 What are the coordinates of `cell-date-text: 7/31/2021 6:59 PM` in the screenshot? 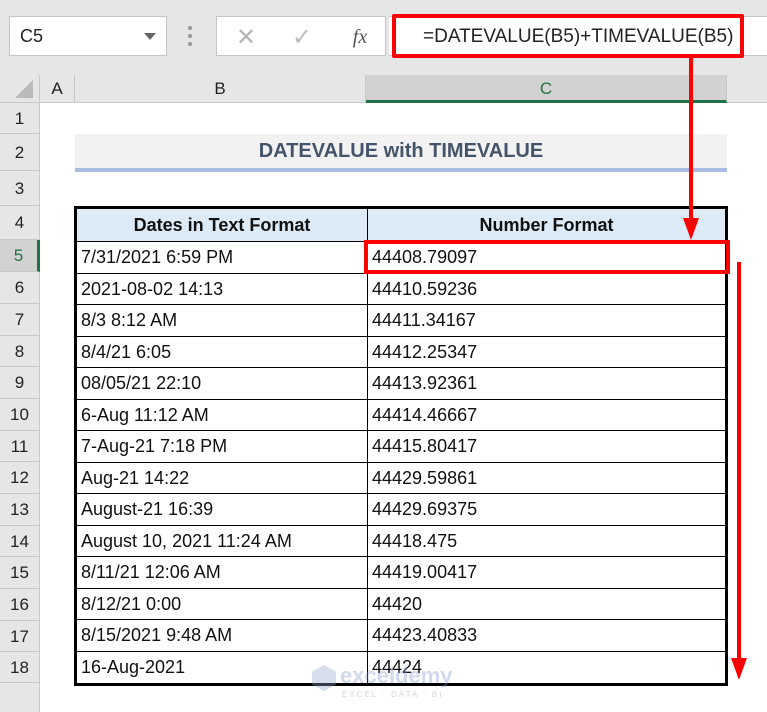 It's located at (222, 257).